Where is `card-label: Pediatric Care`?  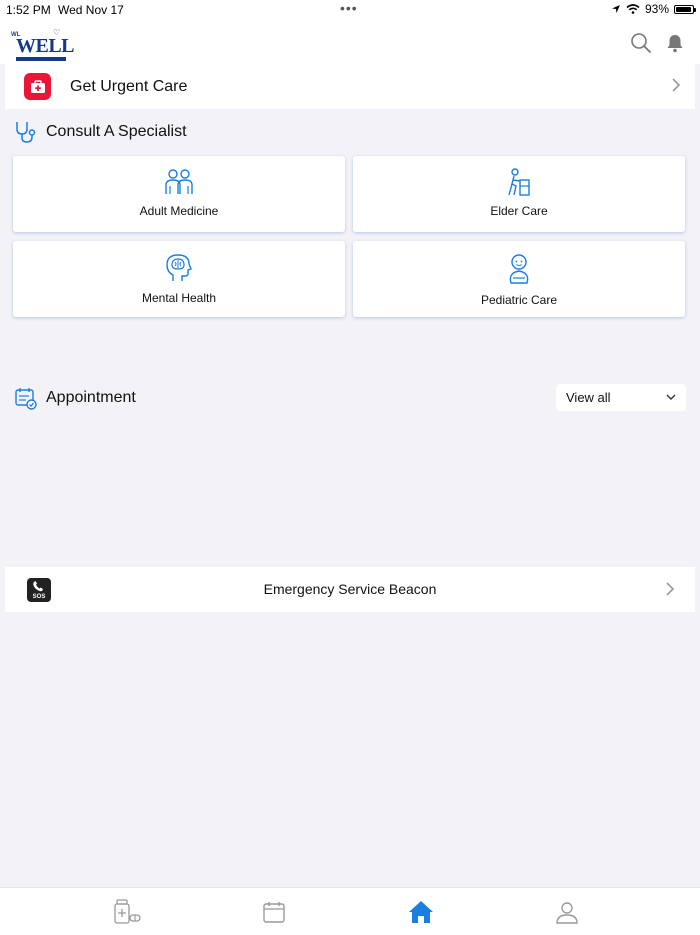 card-label: Pediatric Care is located at coordinates (519, 300).